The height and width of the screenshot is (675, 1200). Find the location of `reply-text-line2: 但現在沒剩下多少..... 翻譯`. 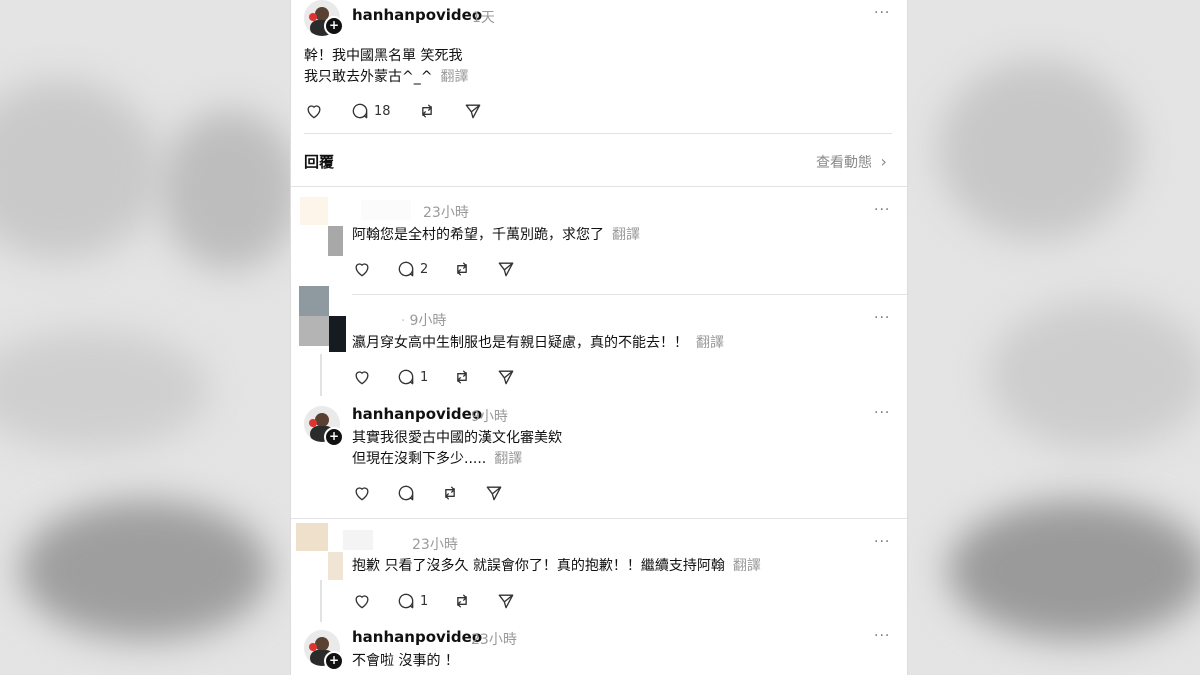

reply-text-line2: 但現在沒剩下多少..... 翻譯 is located at coordinates (437, 459).